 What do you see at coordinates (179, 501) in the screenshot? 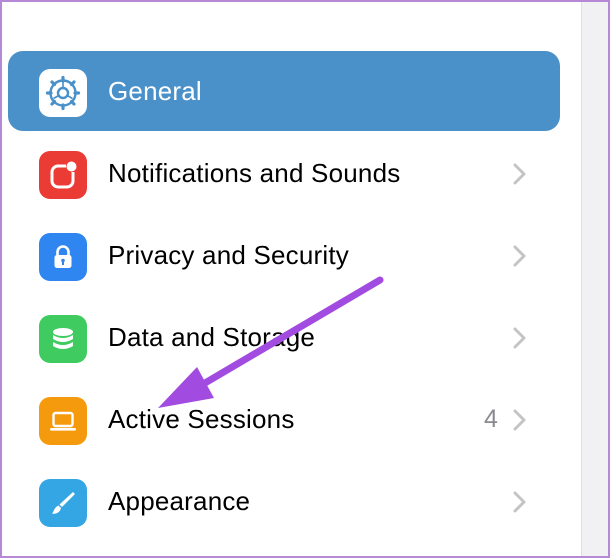
I see `sidebar-item-label: Appearance` at bounding box center [179, 501].